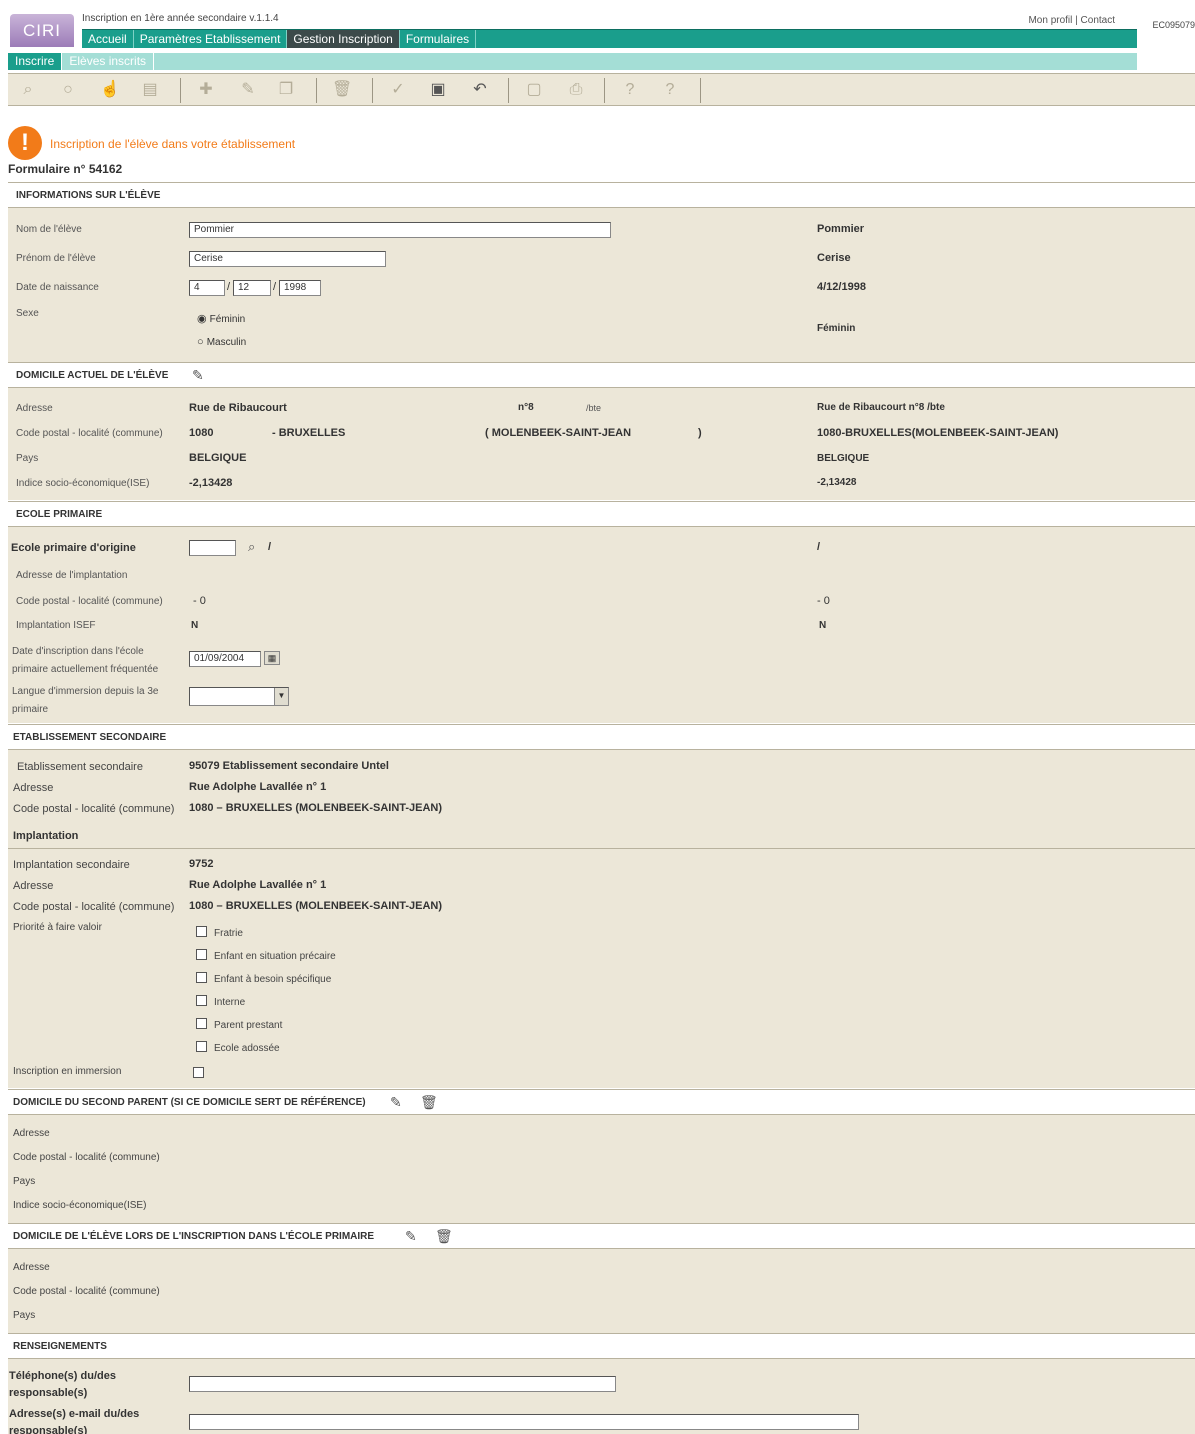 The height and width of the screenshot is (1434, 1195). I want to click on edit-domicile-icon: ✎, so click(198, 375).